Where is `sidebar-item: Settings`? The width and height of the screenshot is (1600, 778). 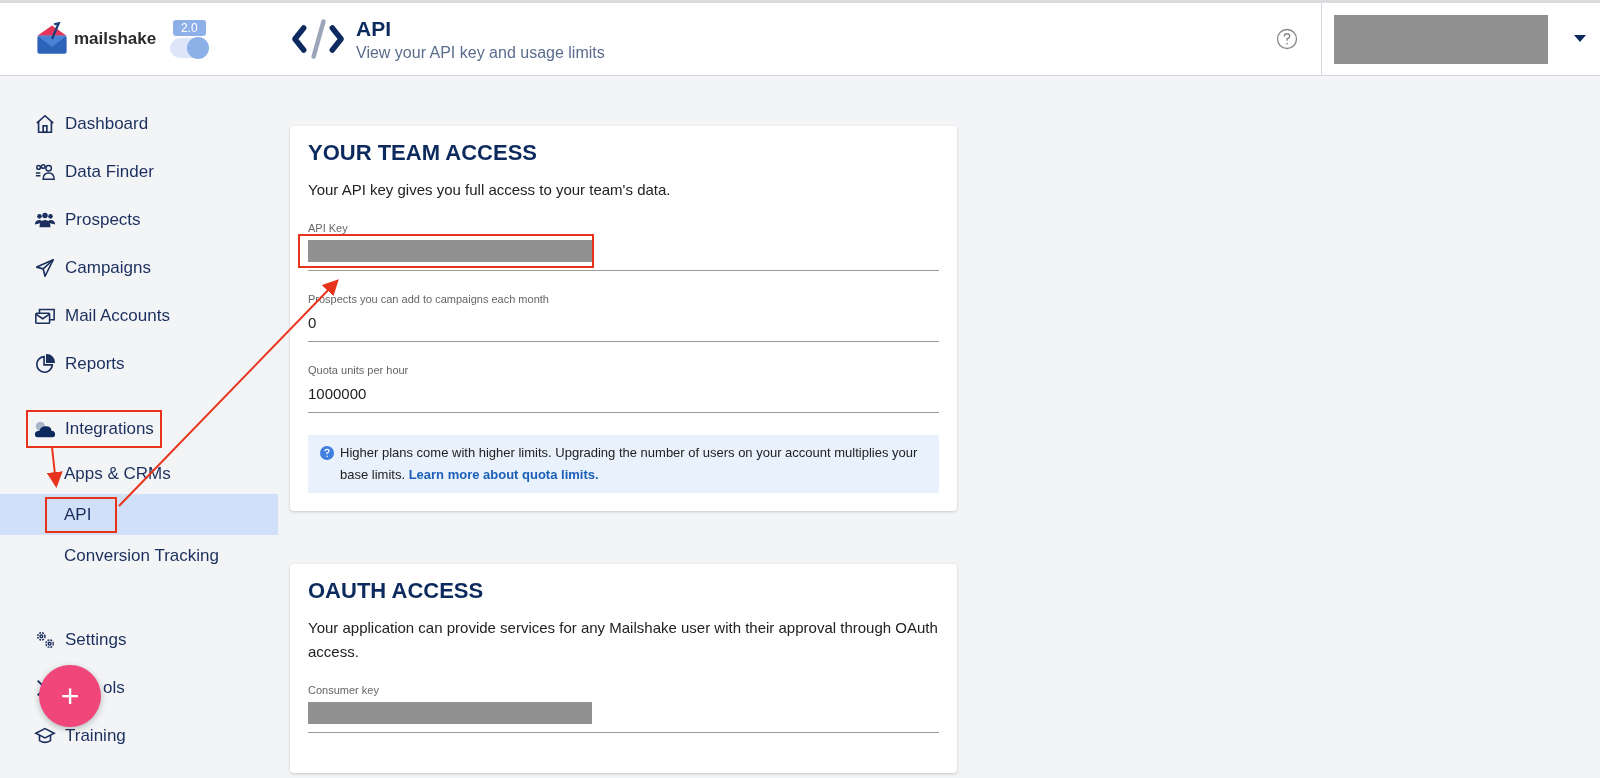
sidebar-item: Settings is located at coordinates (139, 640).